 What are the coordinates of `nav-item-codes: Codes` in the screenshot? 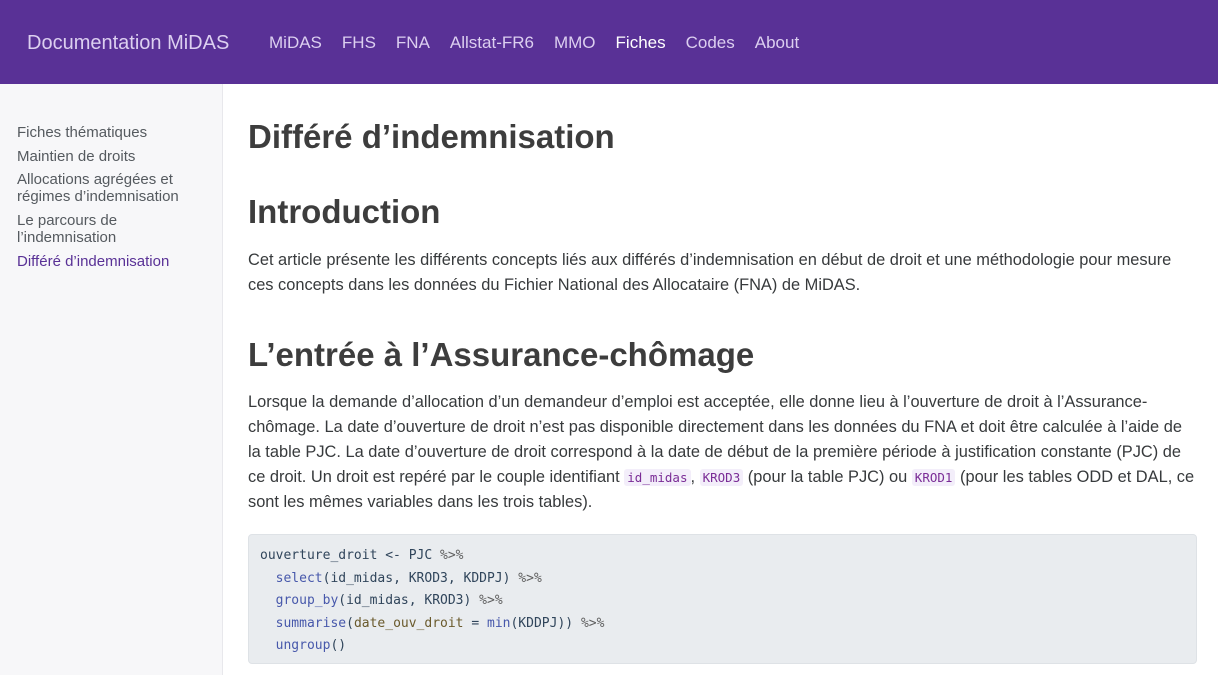 It's located at (710, 43).